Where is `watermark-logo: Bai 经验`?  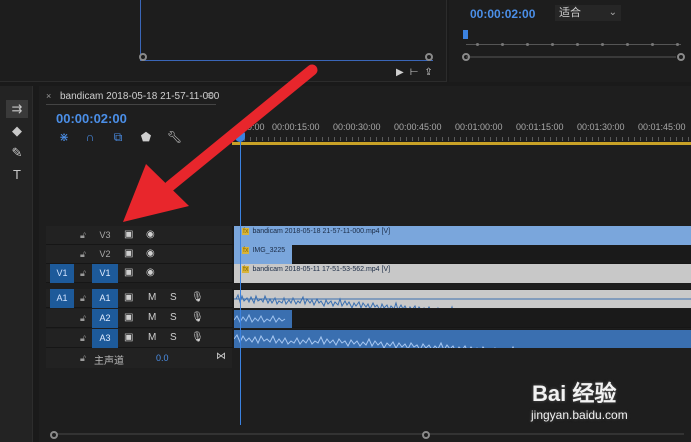
watermark-logo: Bai 经验 is located at coordinates (574, 393).